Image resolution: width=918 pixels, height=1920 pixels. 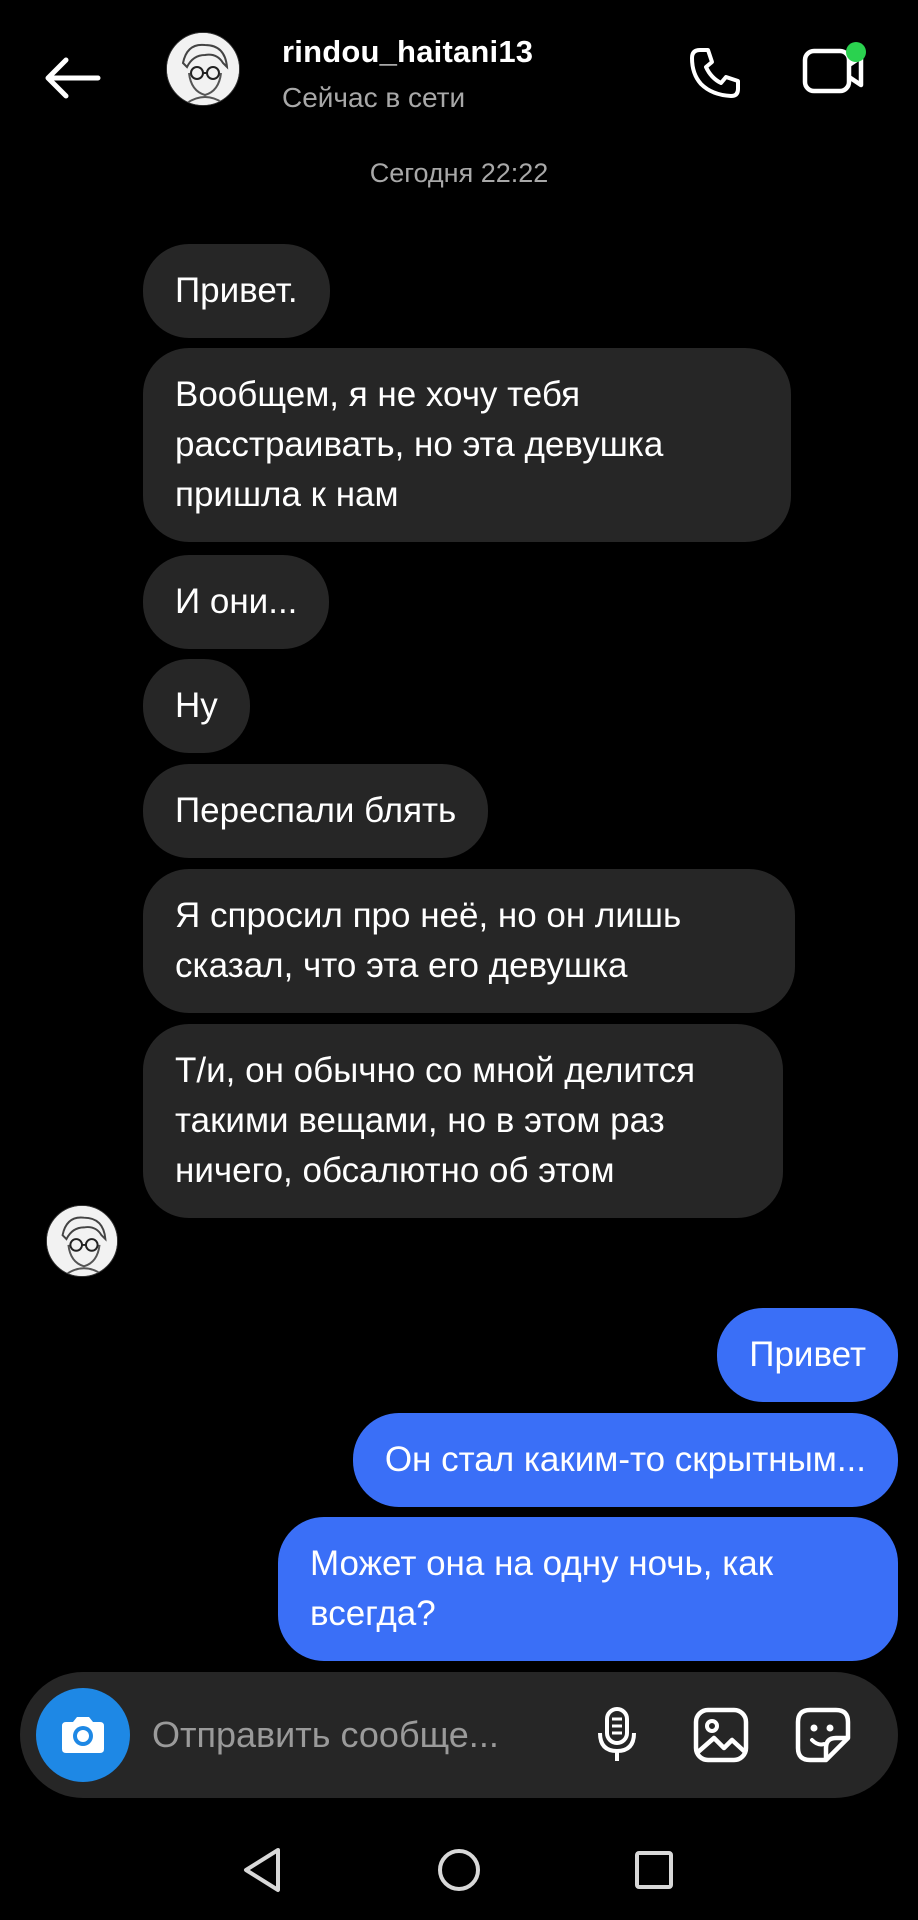 I want to click on microphone-icon, so click(x=617, y=1734).